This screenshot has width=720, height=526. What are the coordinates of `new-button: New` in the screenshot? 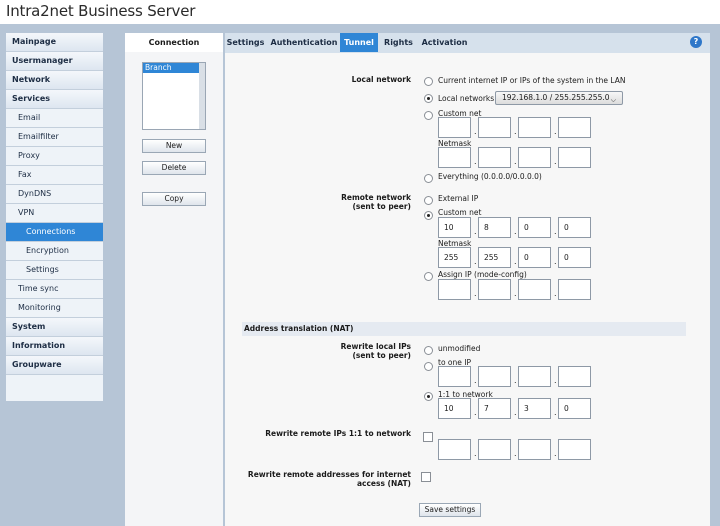 It's located at (174, 146).